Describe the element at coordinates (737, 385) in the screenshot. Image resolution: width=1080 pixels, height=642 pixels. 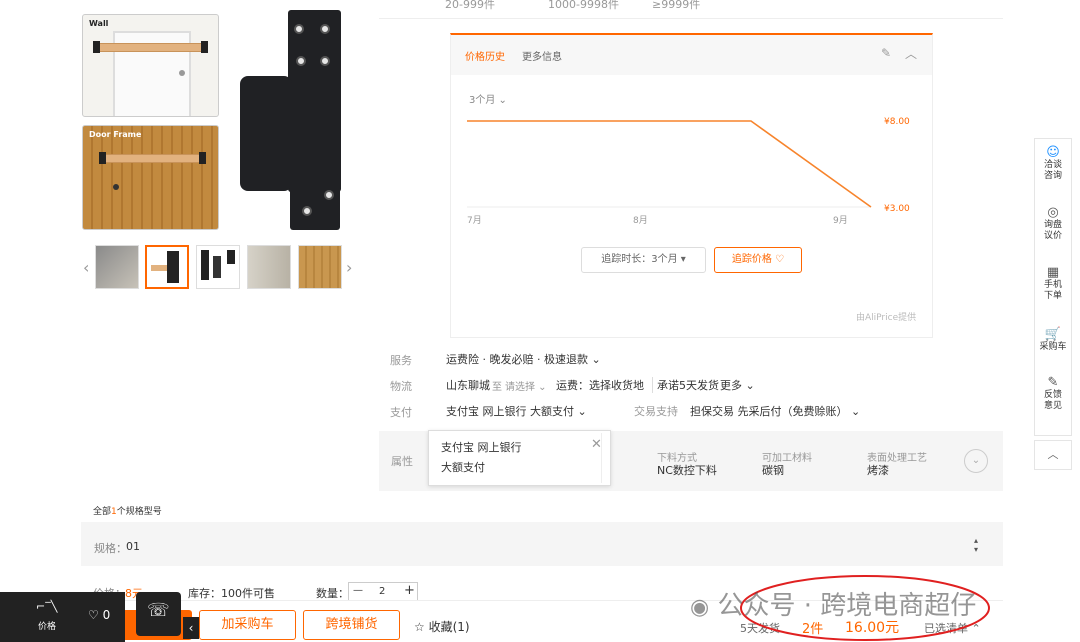
I see `logistics-more: 更多 ⌄` at that location.